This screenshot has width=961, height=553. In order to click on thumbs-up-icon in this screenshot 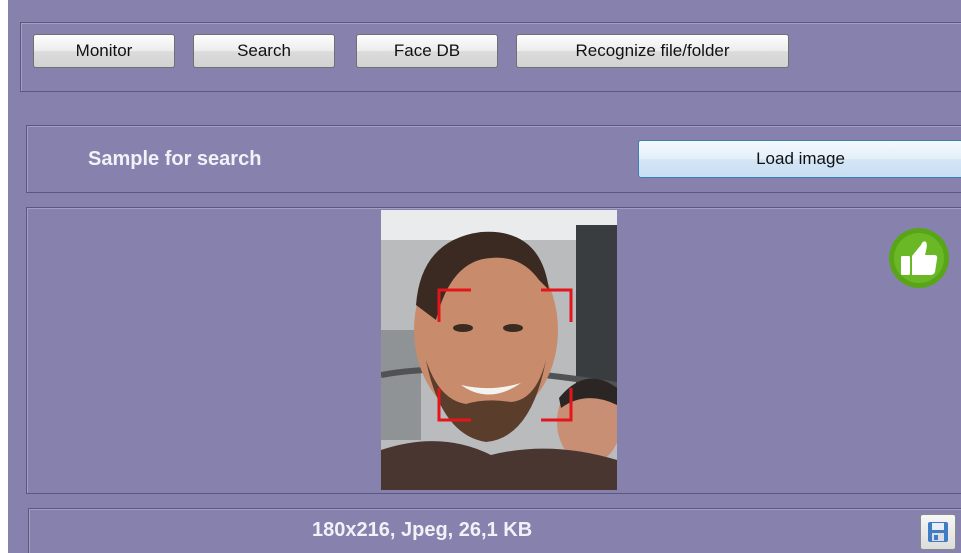, I will do `click(919, 258)`.